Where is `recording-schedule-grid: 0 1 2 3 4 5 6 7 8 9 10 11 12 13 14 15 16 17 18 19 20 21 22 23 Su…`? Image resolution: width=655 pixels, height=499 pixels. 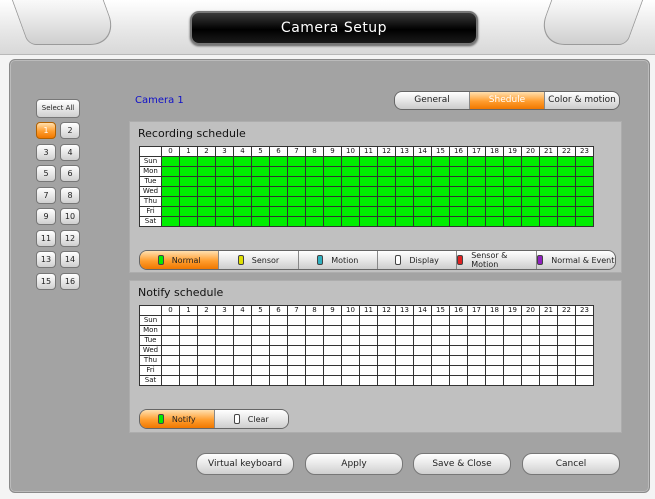 recording-schedule-grid: 0 1 2 3 4 5 6 7 8 9 10 11 12 13 14 15 16 17 18 19 20 21 22 23 Su… is located at coordinates (366, 186).